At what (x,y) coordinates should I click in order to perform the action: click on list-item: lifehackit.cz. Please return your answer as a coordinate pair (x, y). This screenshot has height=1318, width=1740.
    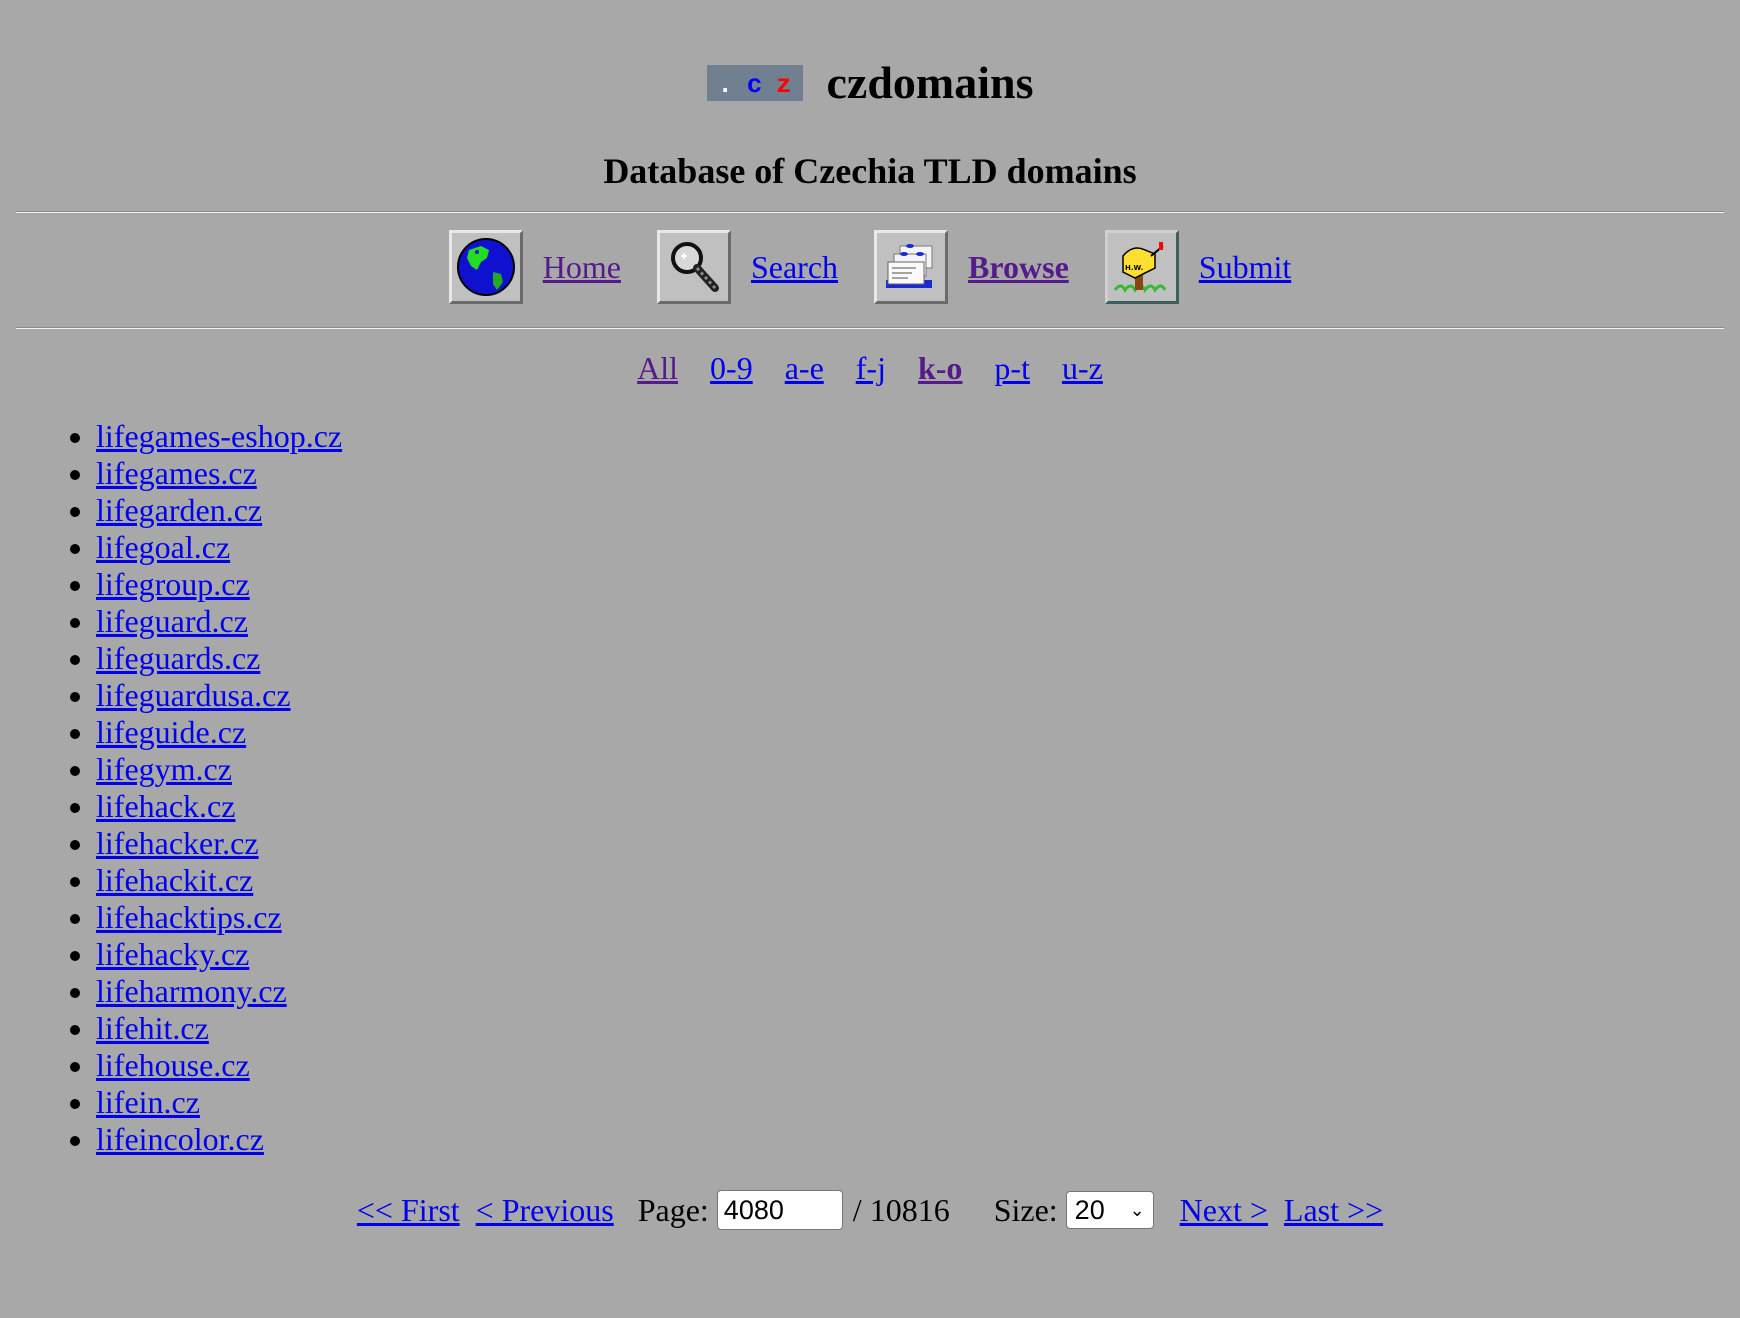
    Looking at the image, I should click on (219, 880).